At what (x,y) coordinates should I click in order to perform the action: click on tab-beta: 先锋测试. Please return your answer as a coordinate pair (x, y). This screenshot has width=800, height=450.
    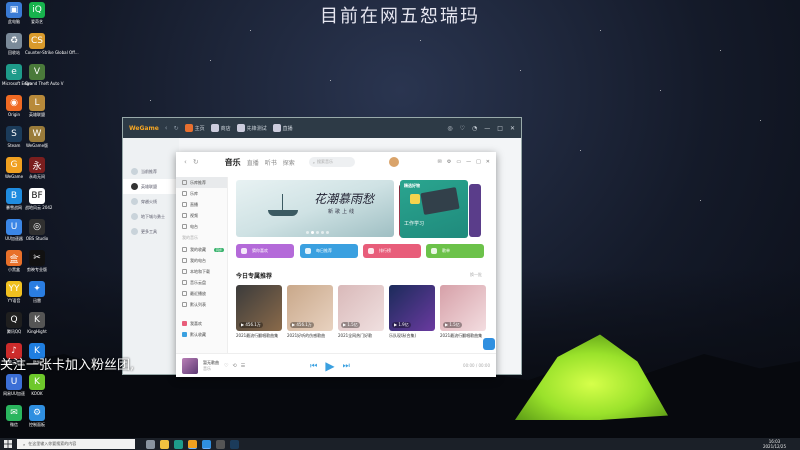
    Looking at the image, I should click on (251, 128).